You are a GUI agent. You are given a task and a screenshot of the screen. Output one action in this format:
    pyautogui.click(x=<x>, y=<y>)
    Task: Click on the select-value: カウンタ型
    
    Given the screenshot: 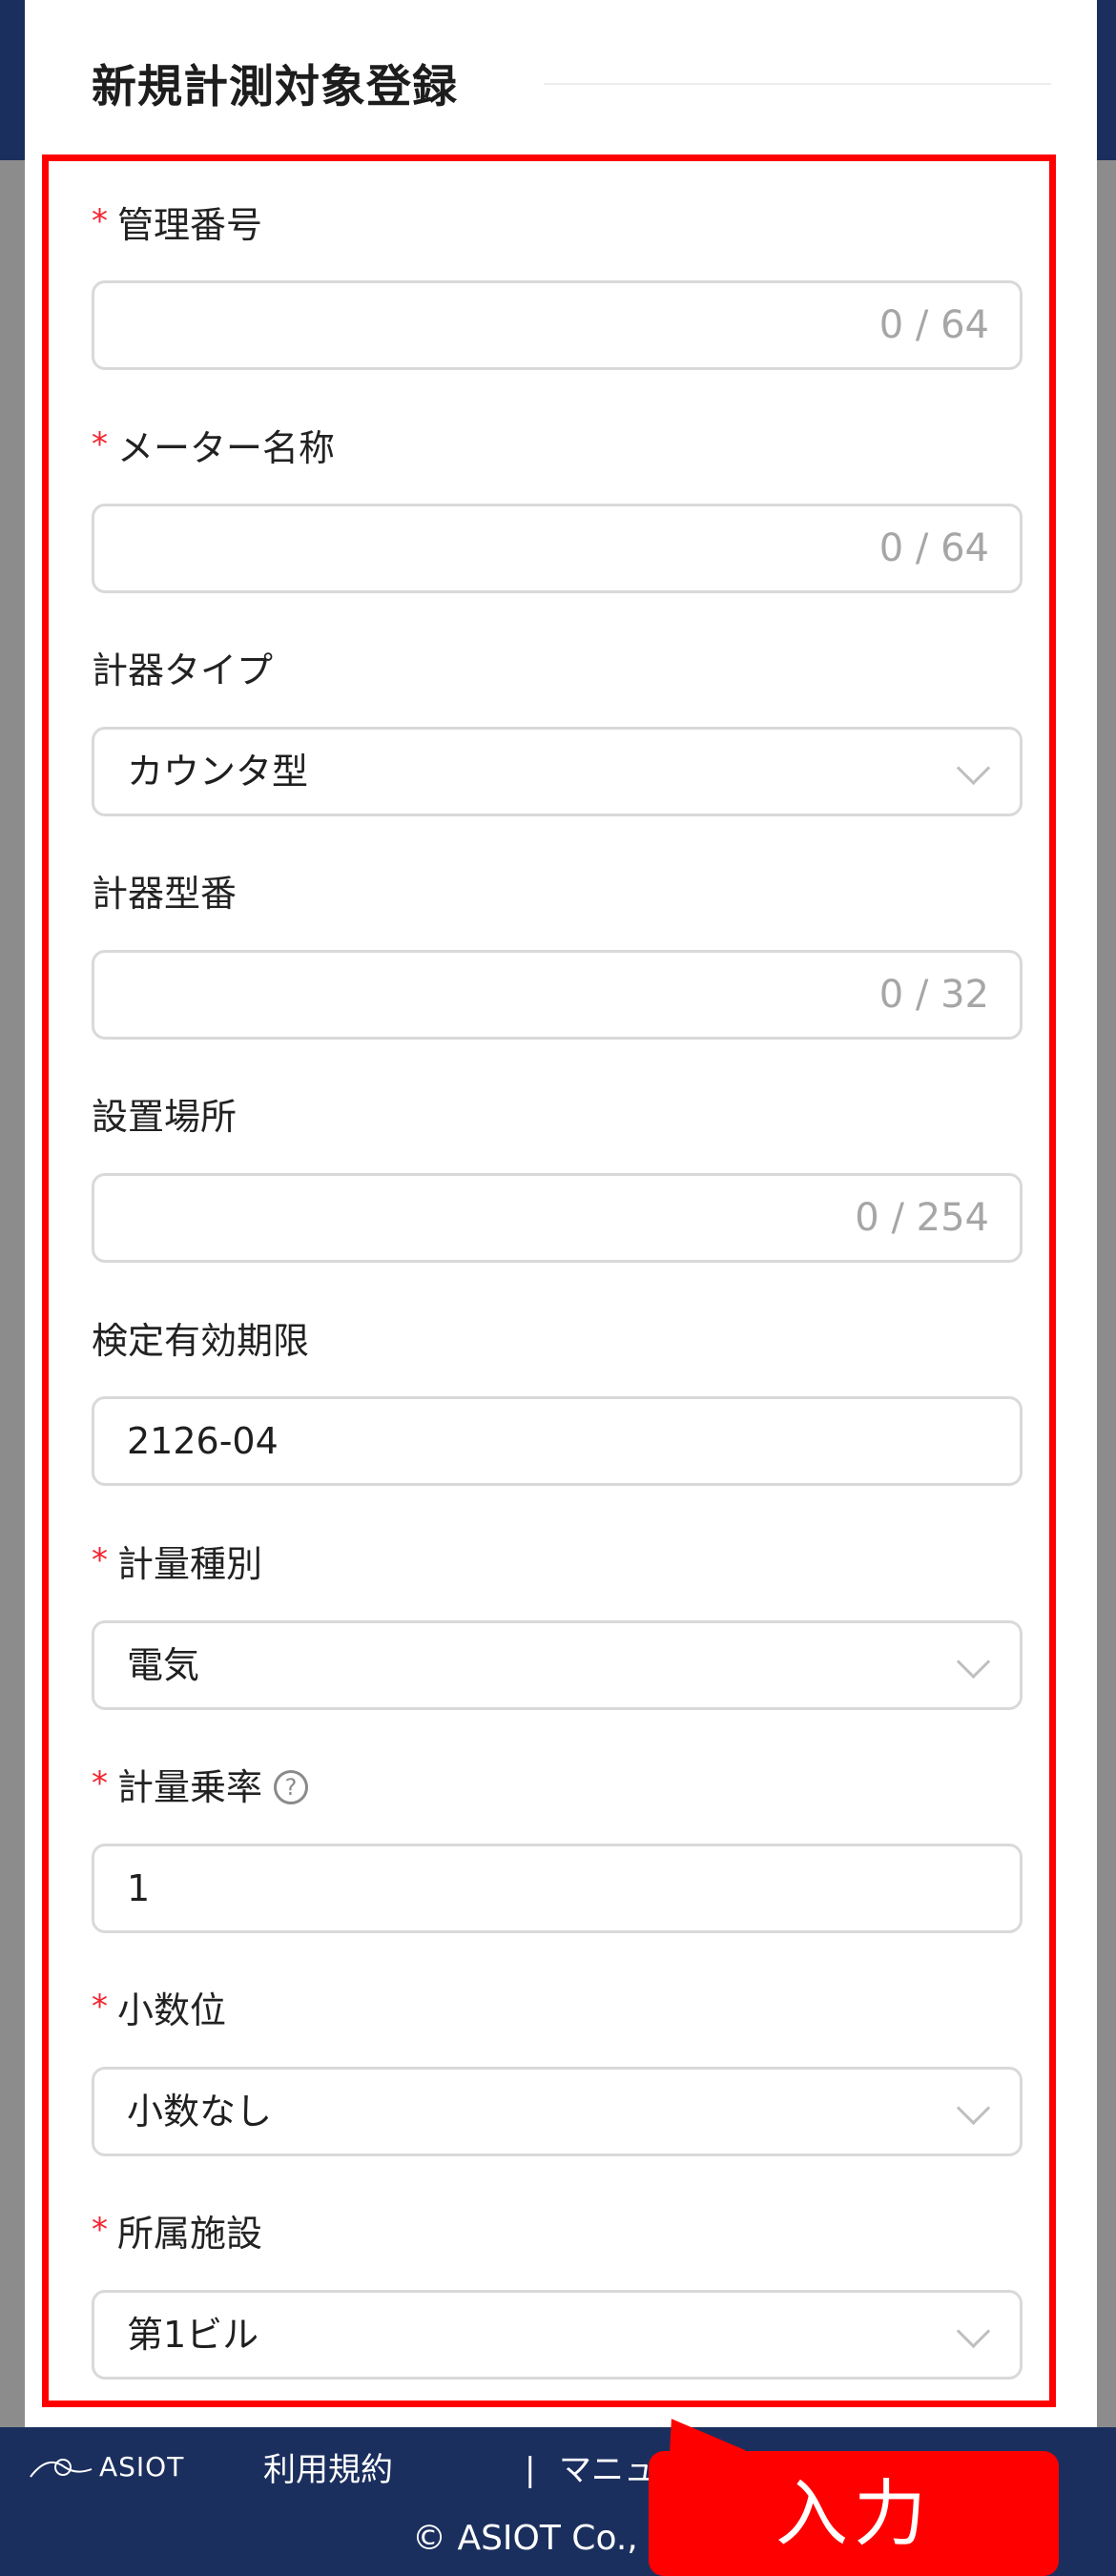 What is the action you would take?
    pyautogui.click(x=218, y=772)
    